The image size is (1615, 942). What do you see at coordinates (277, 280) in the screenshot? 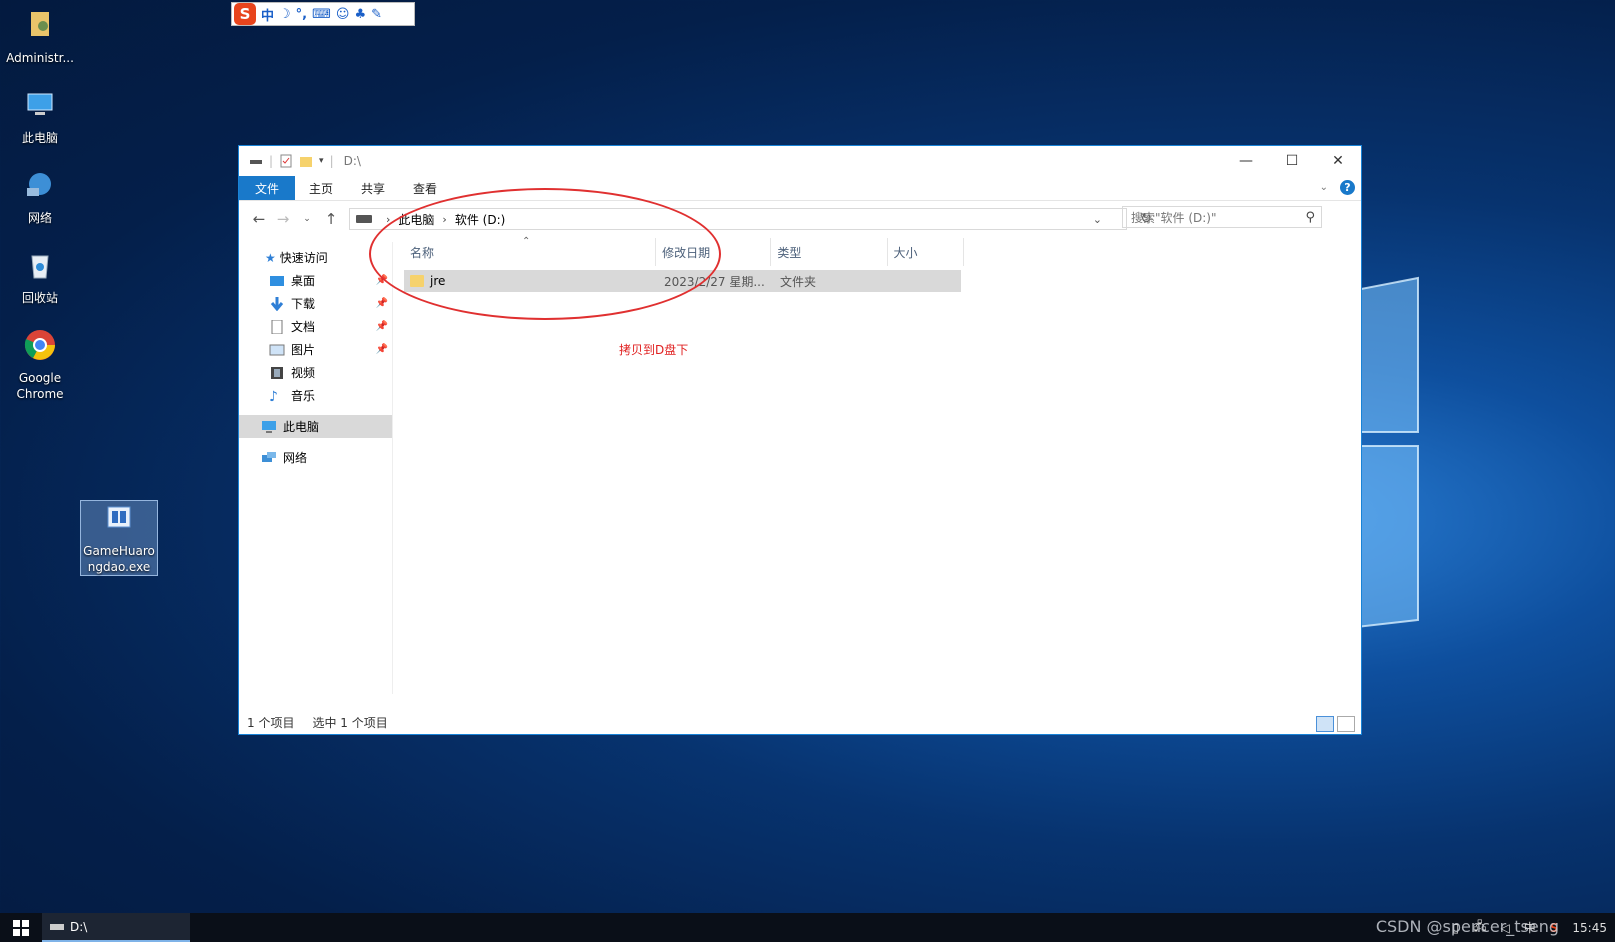
I see `desktop-icon` at bounding box center [277, 280].